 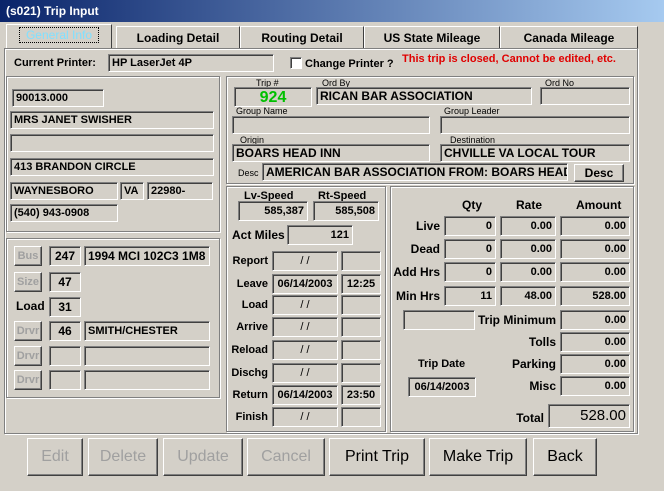 I want to click on charge-amount-add-hrs: 0.00, so click(x=595, y=272).